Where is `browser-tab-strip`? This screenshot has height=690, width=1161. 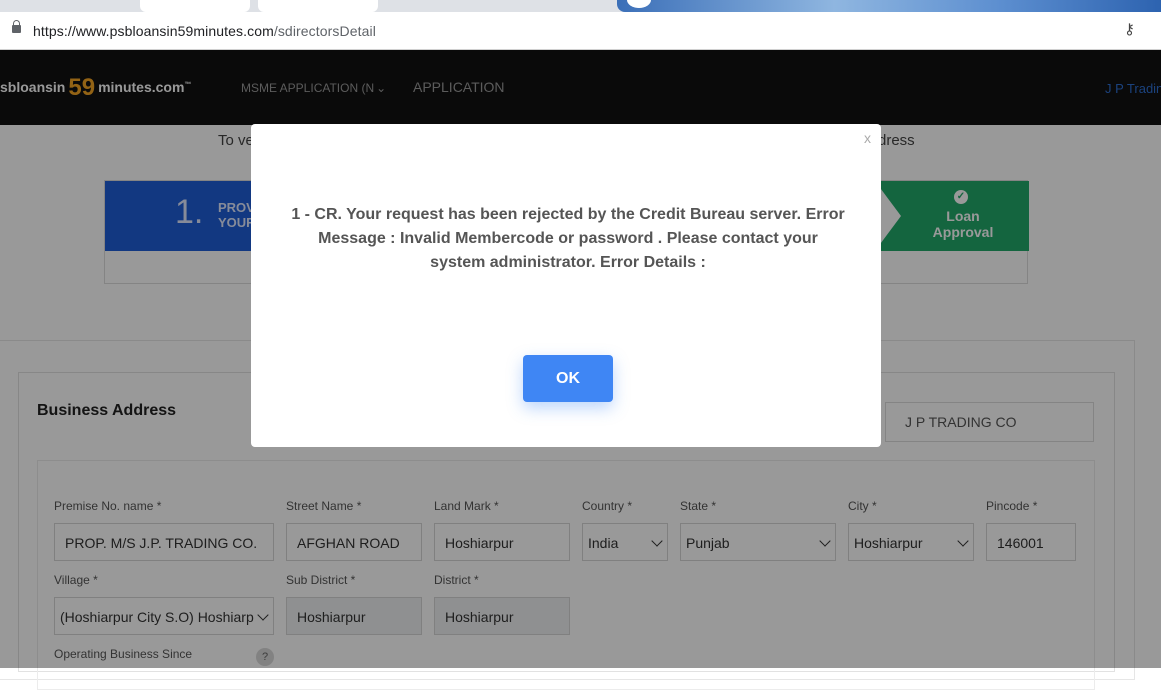
browser-tab-strip is located at coordinates (580, 6).